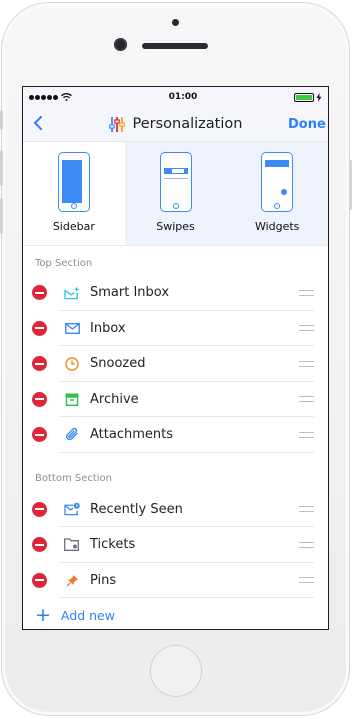 The height and width of the screenshot is (719, 352). What do you see at coordinates (175, 545) in the screenshot?
I see `list-item: Tickets` at bounding box center [175, 545].